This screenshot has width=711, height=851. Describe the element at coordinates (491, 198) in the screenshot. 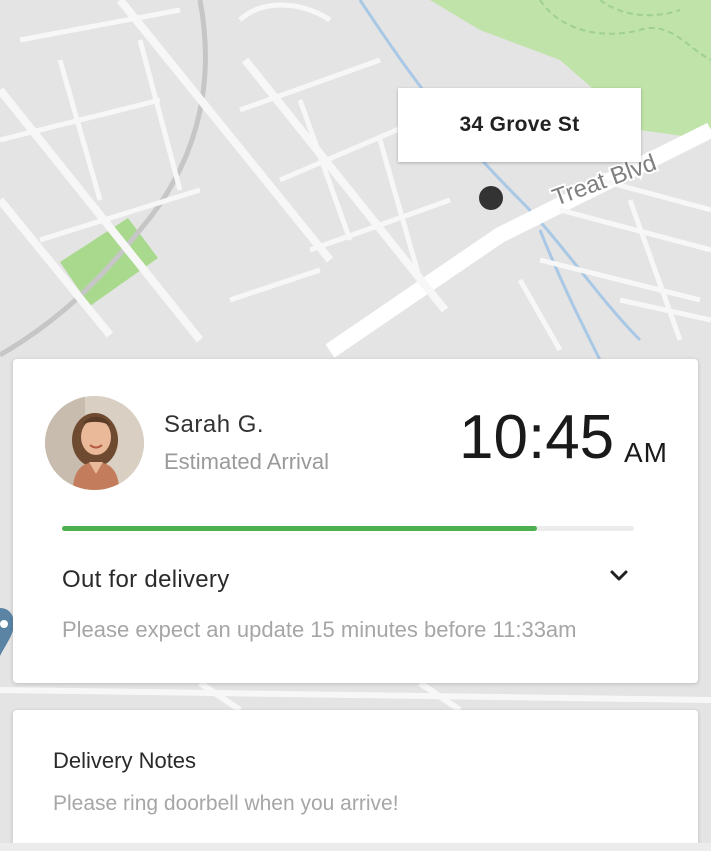

I see `courier-location-dot` at that location.